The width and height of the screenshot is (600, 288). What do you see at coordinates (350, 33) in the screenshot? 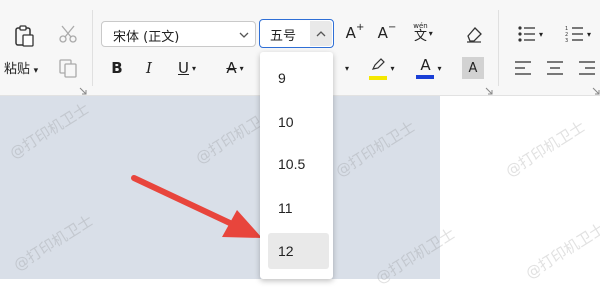
I see `grow-font-label: A` at bounding box center [350, 33].